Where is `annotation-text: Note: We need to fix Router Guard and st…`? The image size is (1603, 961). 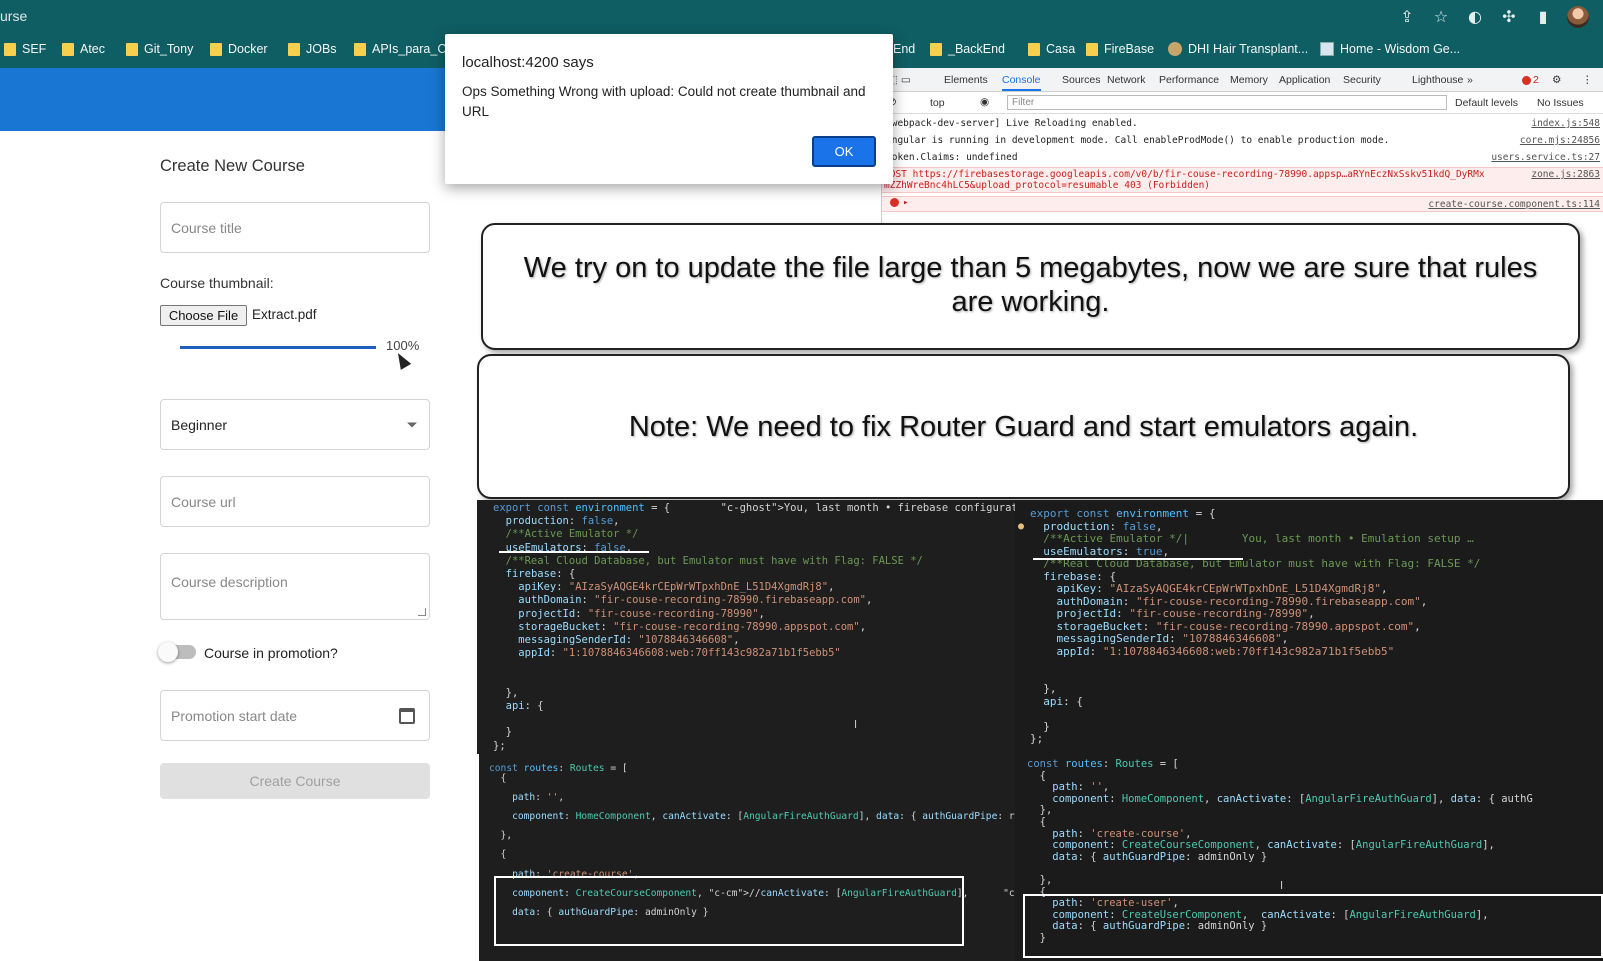
annotation-text: Note: We need to fix Router Guard and st… is located at coordinates (1023, 427).